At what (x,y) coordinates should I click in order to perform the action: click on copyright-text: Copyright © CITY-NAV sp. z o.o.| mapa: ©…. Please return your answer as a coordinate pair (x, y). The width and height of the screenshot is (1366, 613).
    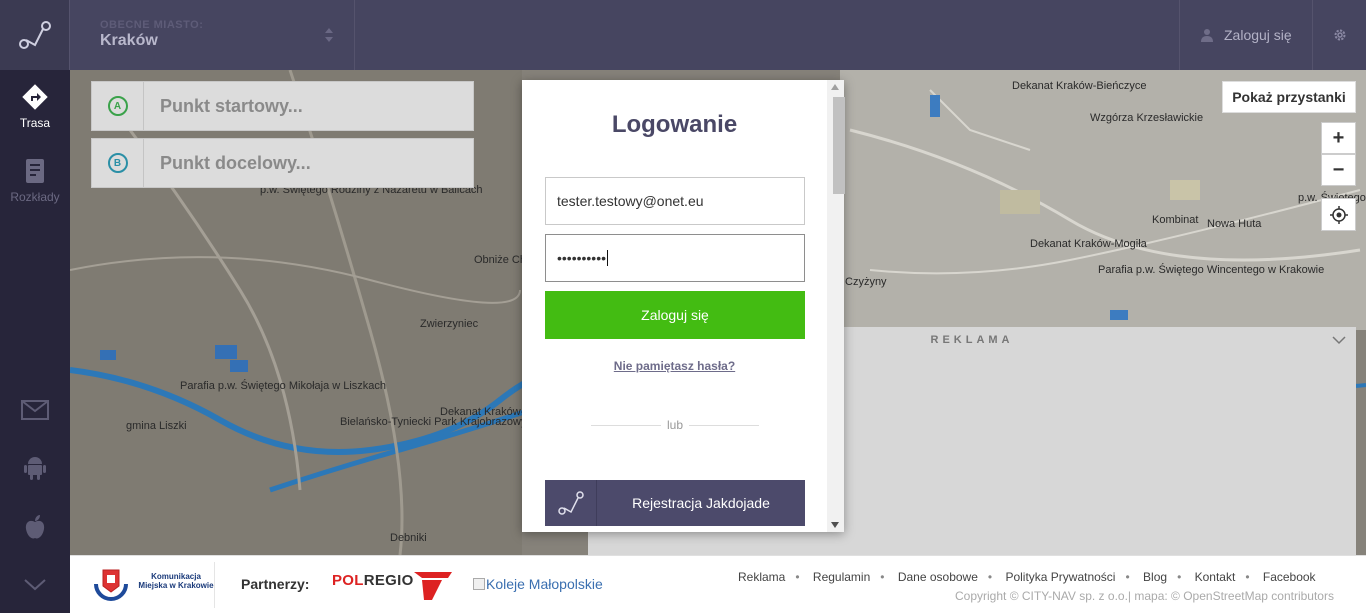
    Looking at the image, I should click on (1144, 596).